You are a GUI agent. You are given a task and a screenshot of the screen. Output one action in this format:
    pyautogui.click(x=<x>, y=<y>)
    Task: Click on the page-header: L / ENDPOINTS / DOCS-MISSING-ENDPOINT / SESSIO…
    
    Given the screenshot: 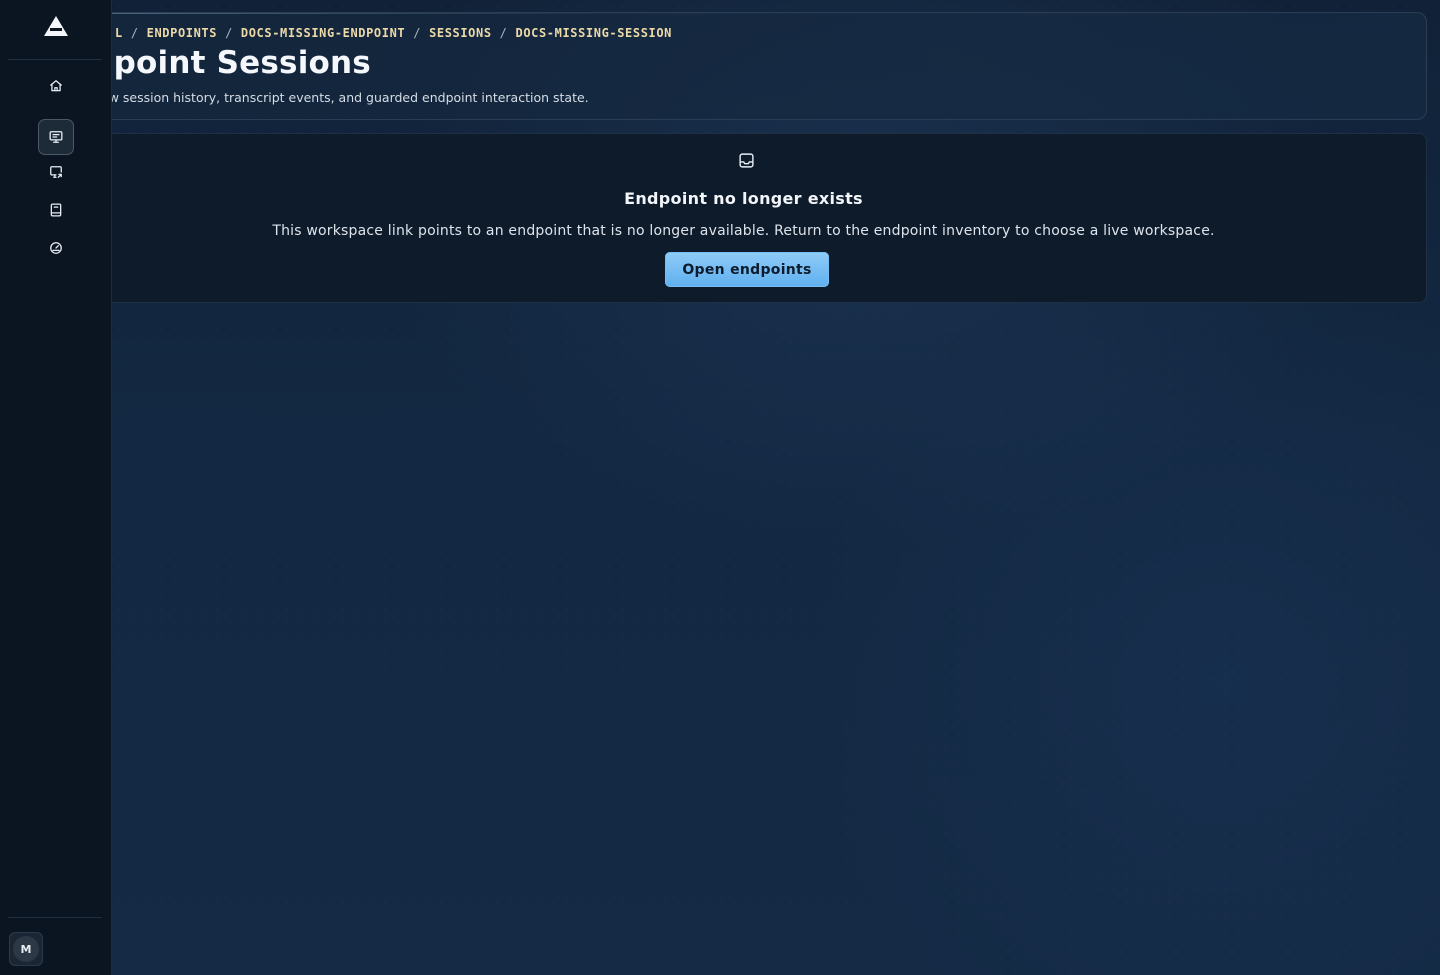 What is the action you would take?
    pyautogui.click(x=743, y=66)
    